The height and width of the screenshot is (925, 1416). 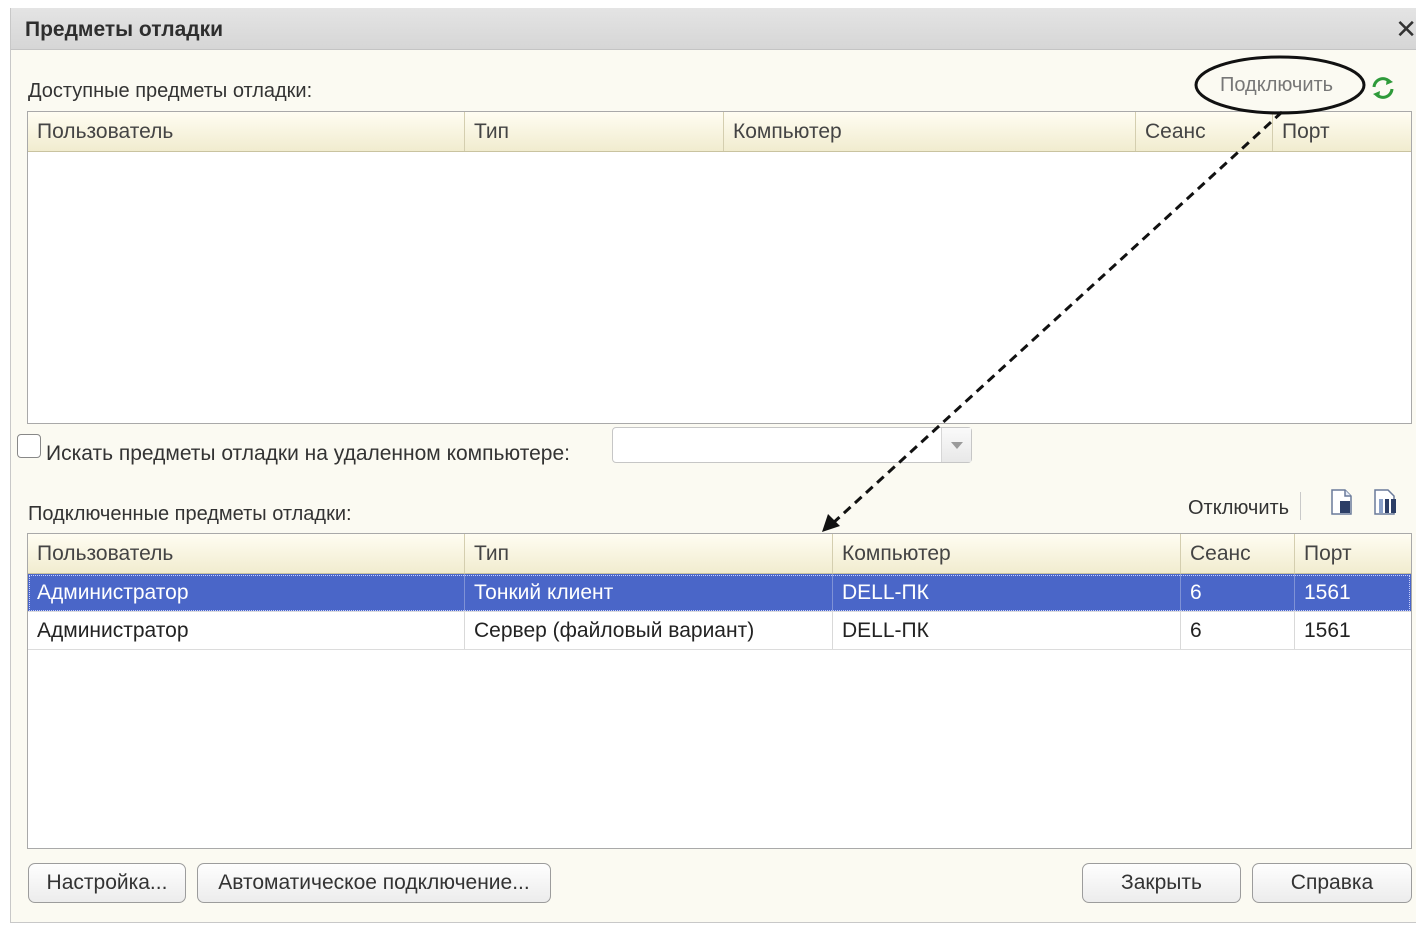 I want to click on cell-type: Сервер (файловый вариант), so click(x=649, y=630).